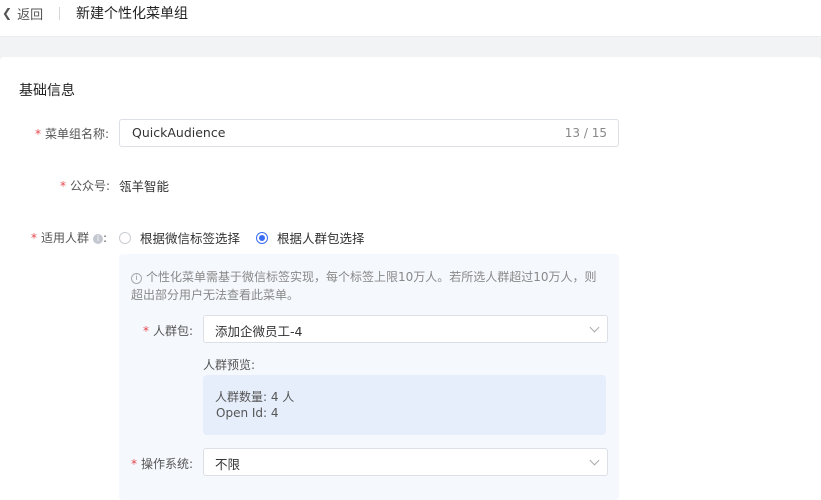 The width and height of the screenshot is (821, 500). What do you see at coordinates (228, 464) in the screenshot?
I see `os-value: 不限` at bounding box center [228, 464].